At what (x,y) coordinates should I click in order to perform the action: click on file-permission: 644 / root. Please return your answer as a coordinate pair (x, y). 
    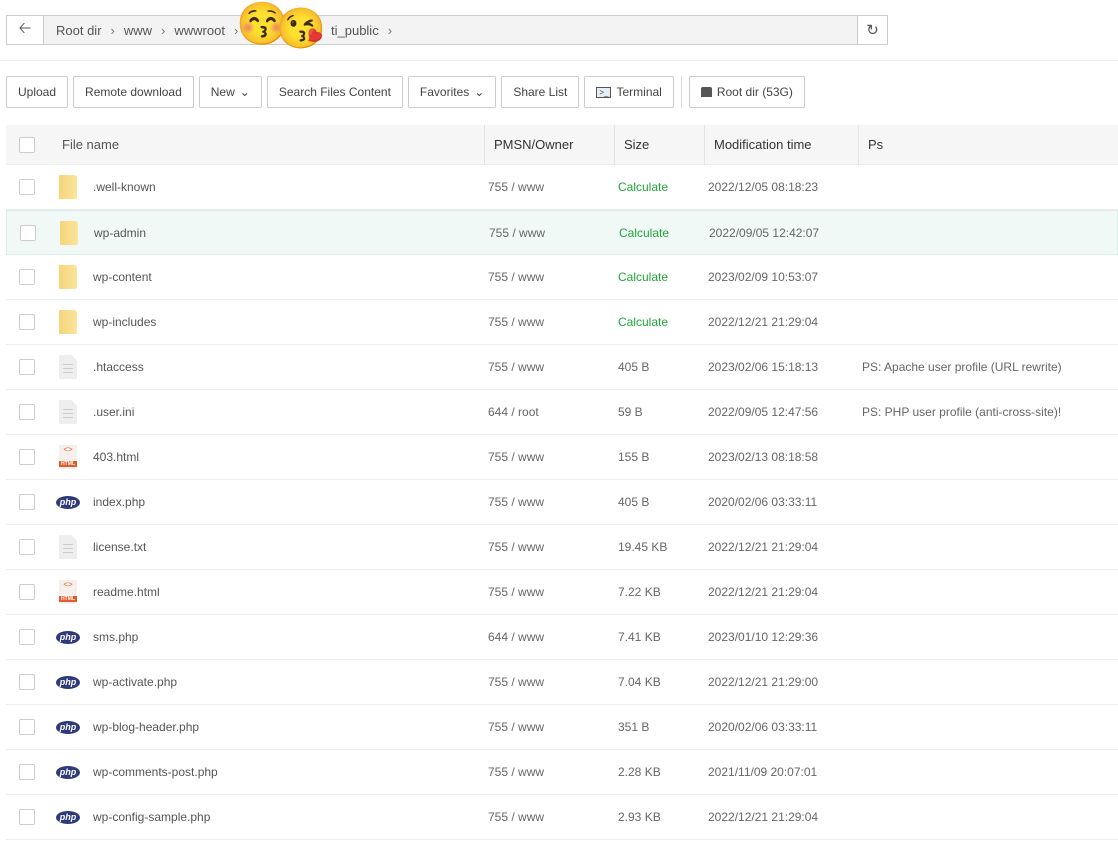
    Looking at the image, I should click on (544, 412).